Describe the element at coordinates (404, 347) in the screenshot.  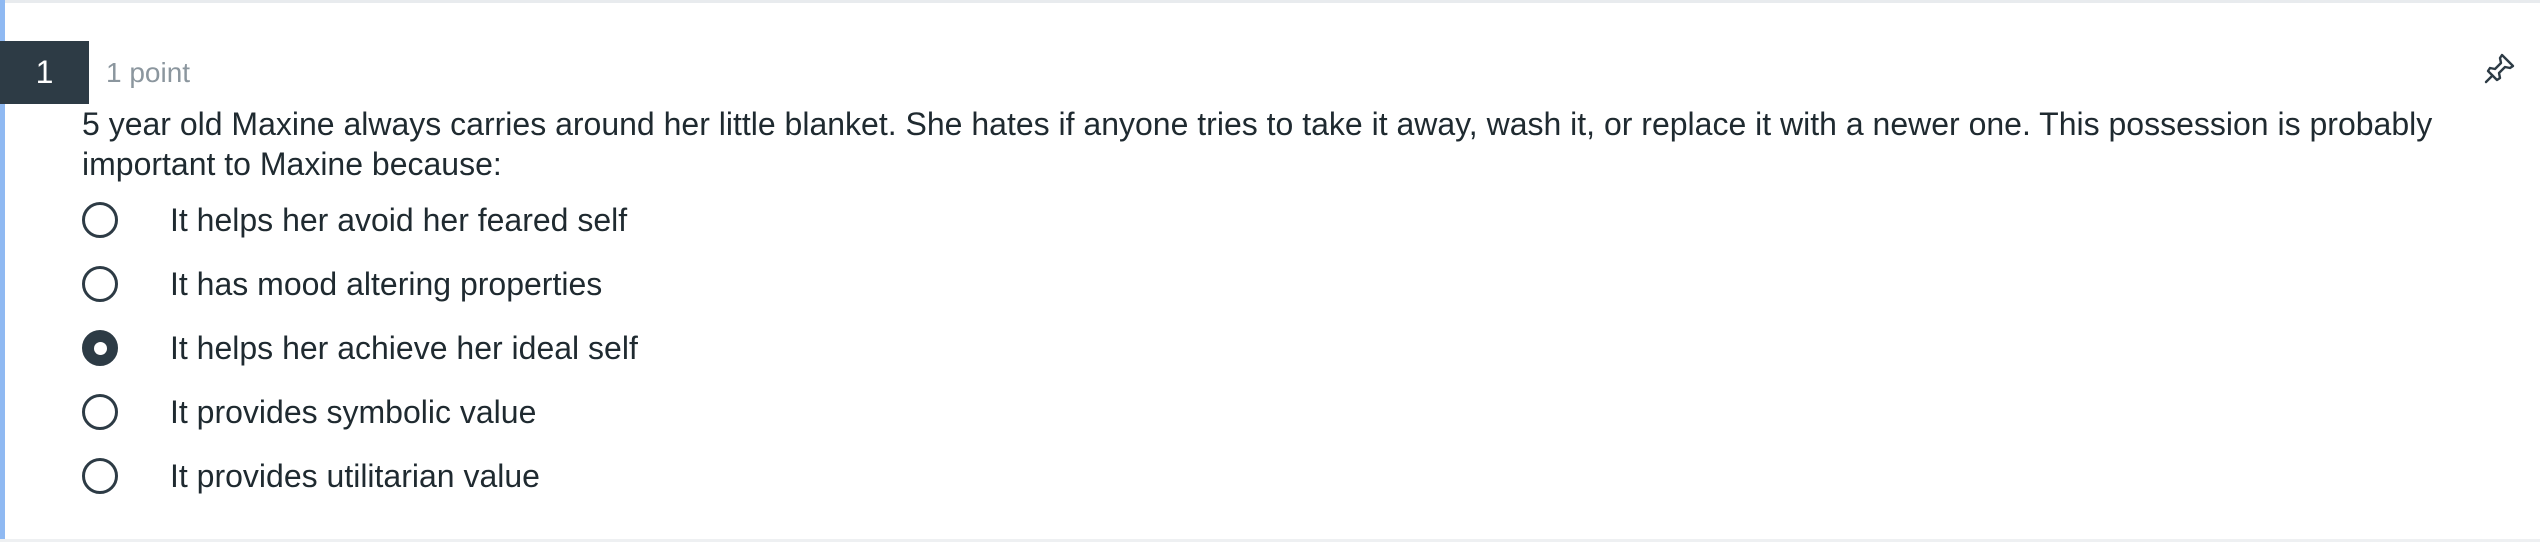
I see `answer-label: It helps her achieve her ideal self` at that location.